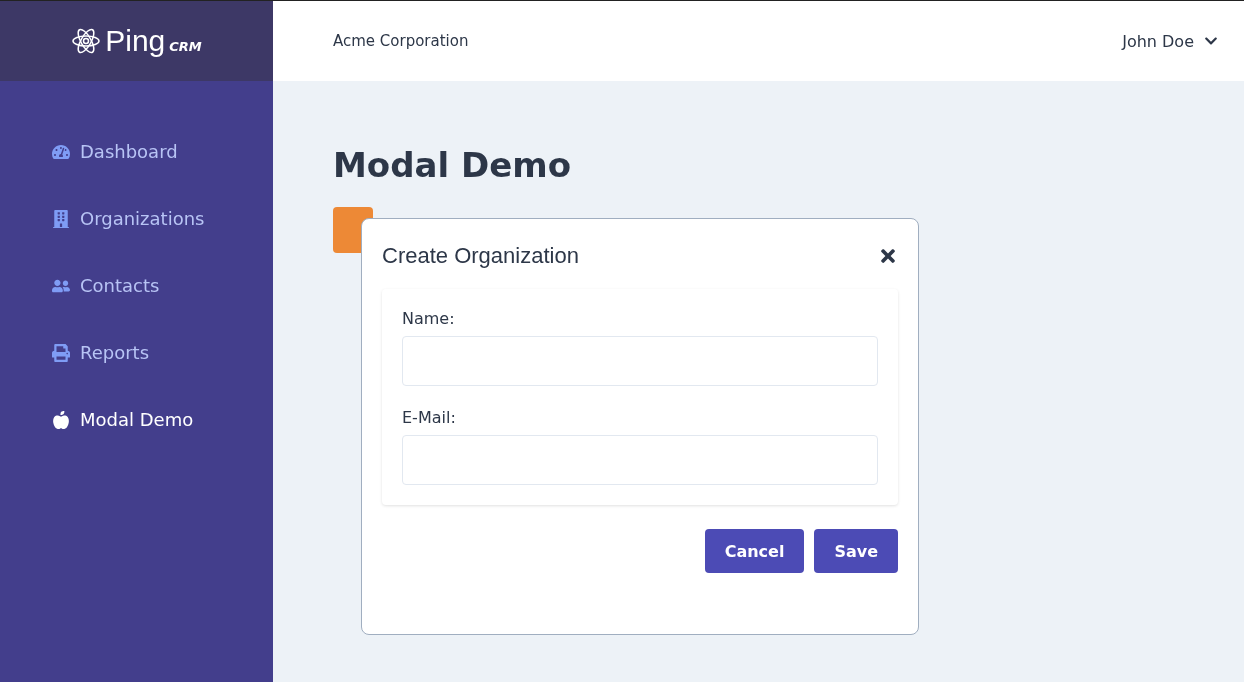  I want to click on close-button, so click(888, 256).